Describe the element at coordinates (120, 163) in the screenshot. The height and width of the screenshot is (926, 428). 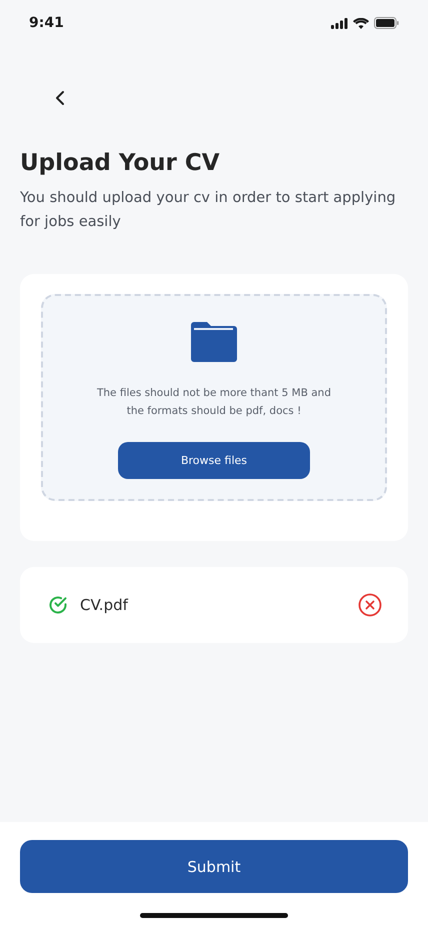
I see `page-title: Upload Your CV` at that location.